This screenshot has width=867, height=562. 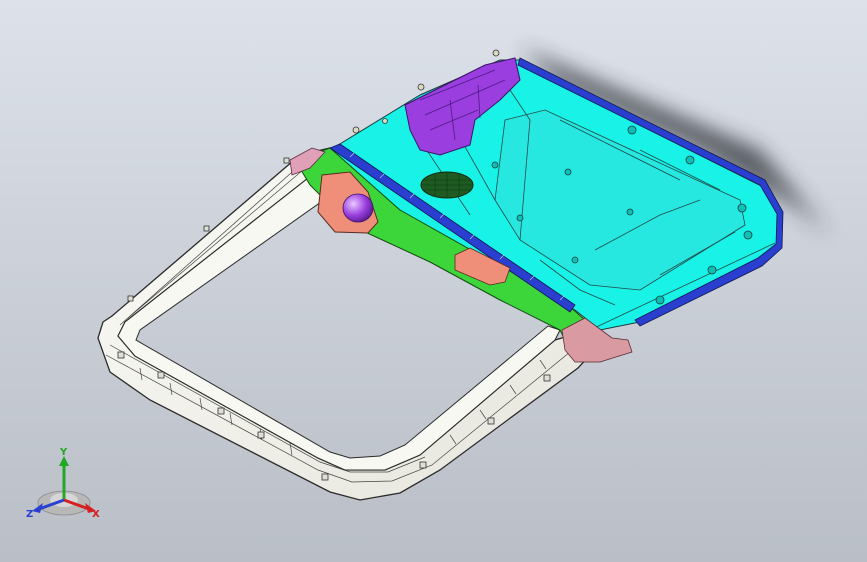 What do you see at coordinates (67, 487) in the screenshot?
I see `view-orientation-triad: Y X Z` at bounding box center [67, 487].